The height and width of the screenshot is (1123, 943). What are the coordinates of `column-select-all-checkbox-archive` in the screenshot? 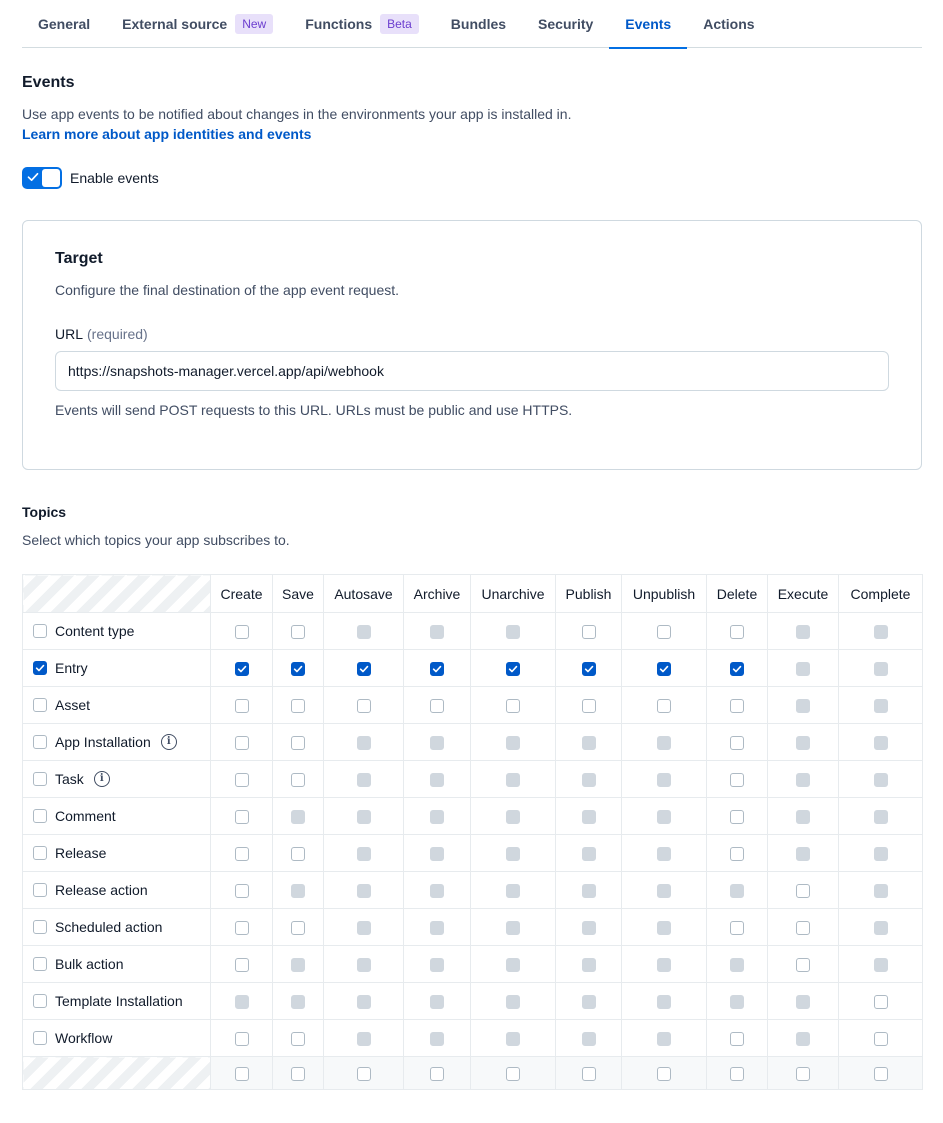 It's located at (437, 1074).